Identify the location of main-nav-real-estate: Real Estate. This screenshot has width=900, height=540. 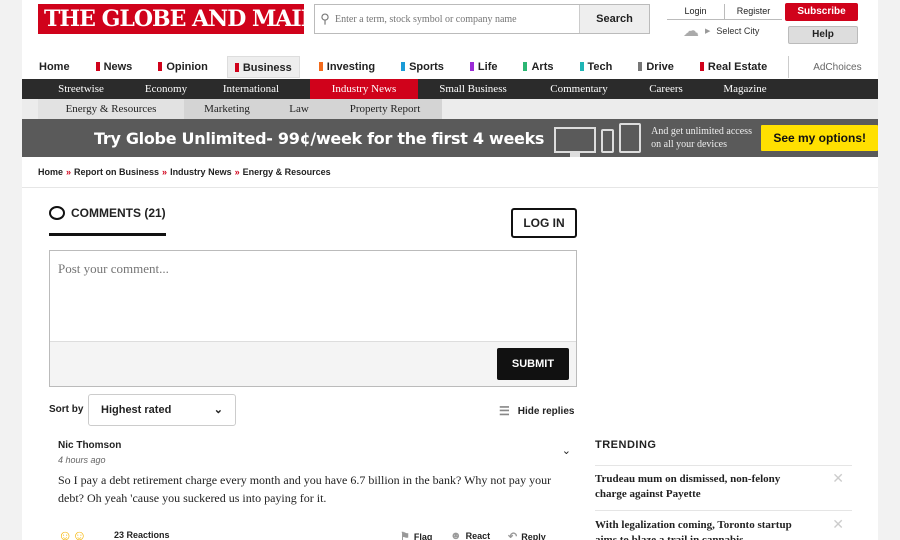
(733, 67).